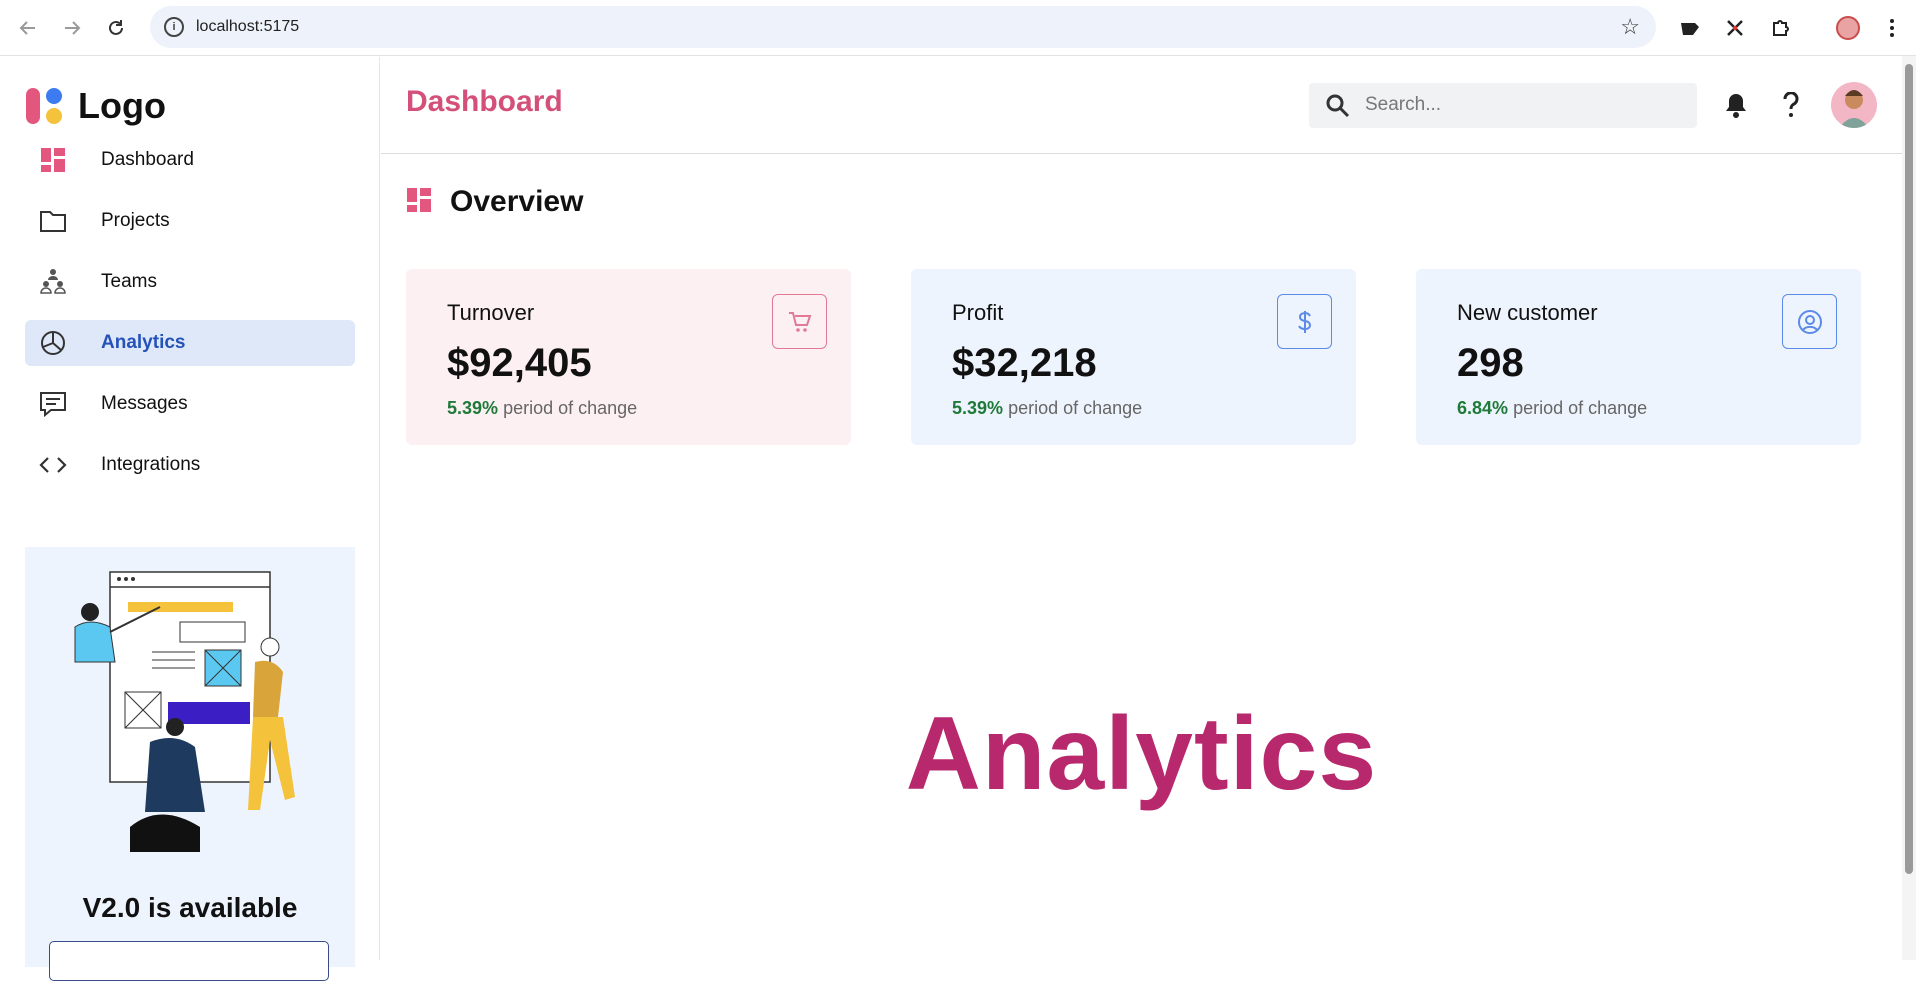 The height and width of the screenshot is (981, 1916). What do you see at coordinates (144, 403) in the screenshot?
I see `sidebar-item-label: Messages` at bounding box center [144, 403].